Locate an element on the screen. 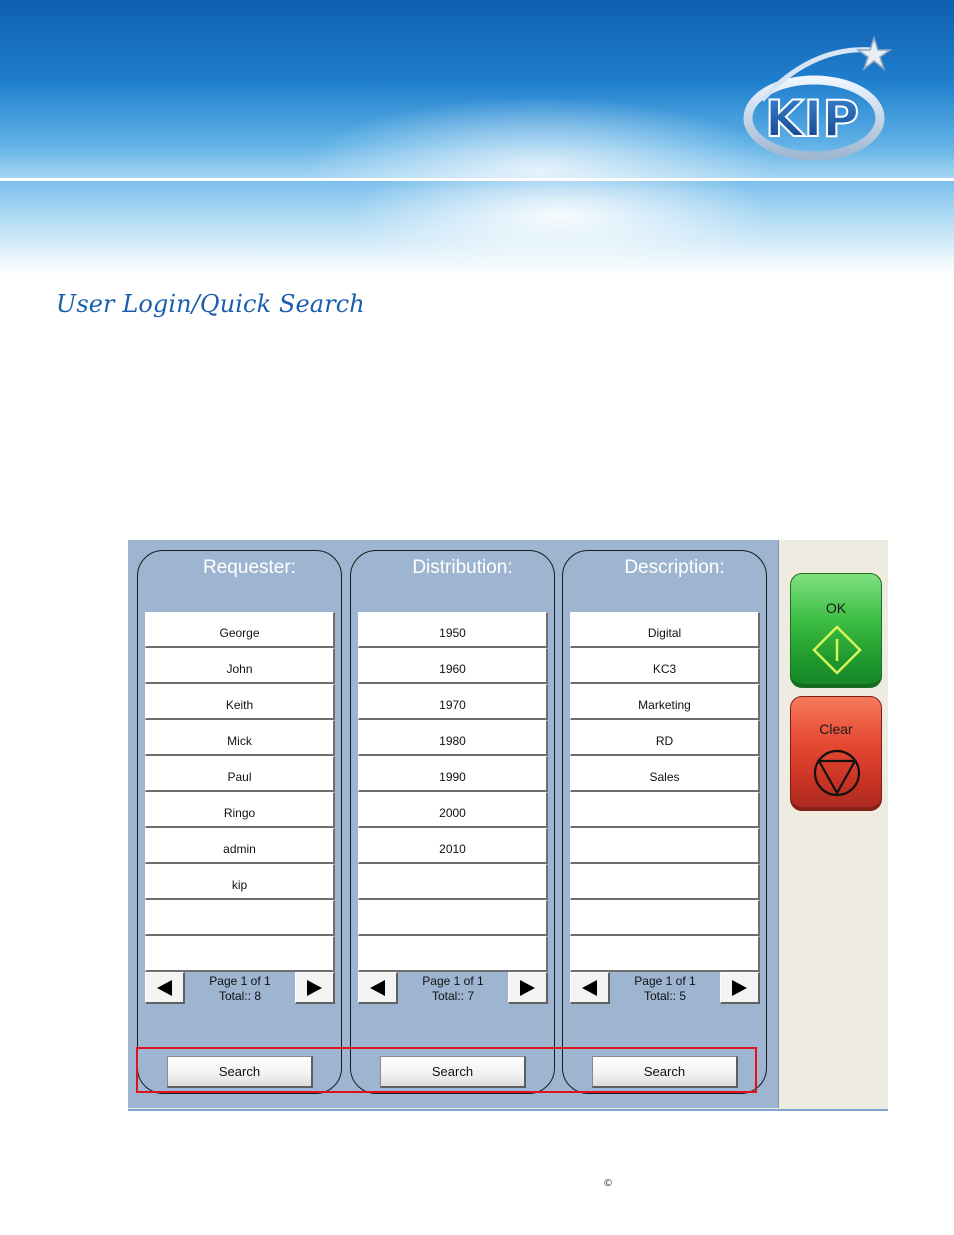 This screenshot has width=954, height=1235. list-item: George is located at coordinates (240, 630).